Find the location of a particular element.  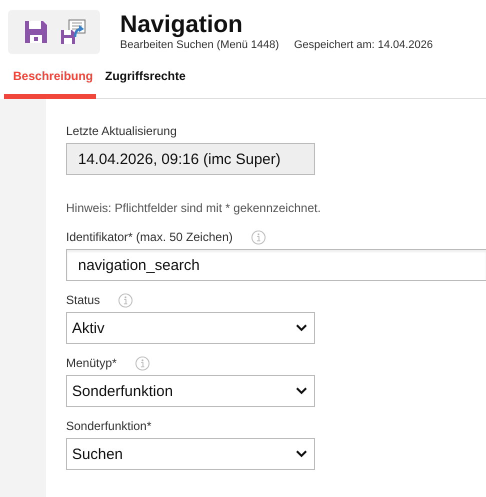

field-label: Identifikator* (max. 50 Zeichen) is located at coordinates (149, 237).